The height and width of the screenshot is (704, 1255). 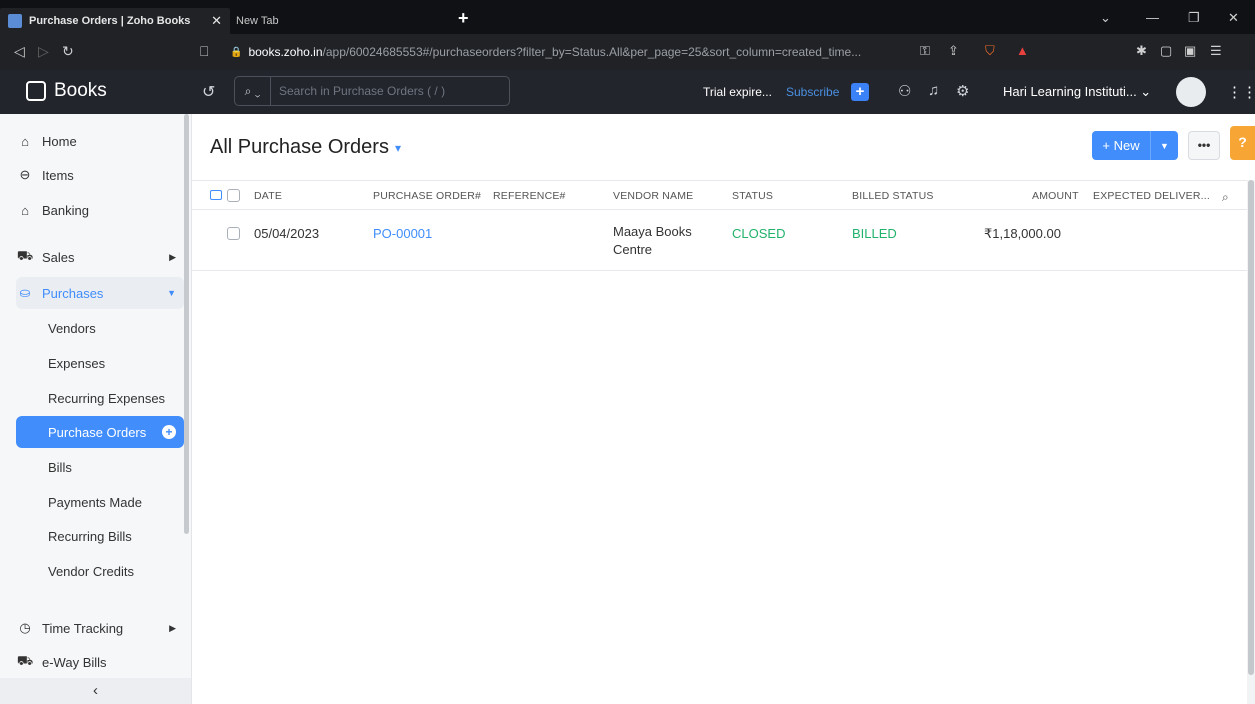 I want to click on items-icon: ⊖, so click(x=25, y=174).